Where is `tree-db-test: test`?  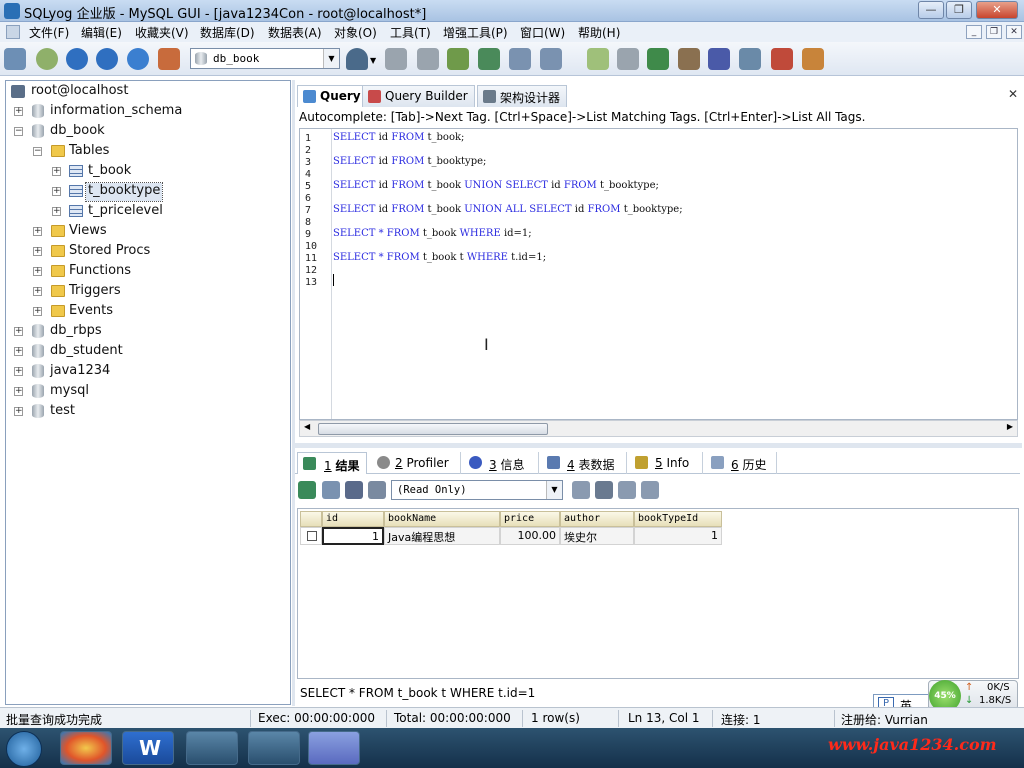
tree-db-test: test is located at coordinates (62, 412).